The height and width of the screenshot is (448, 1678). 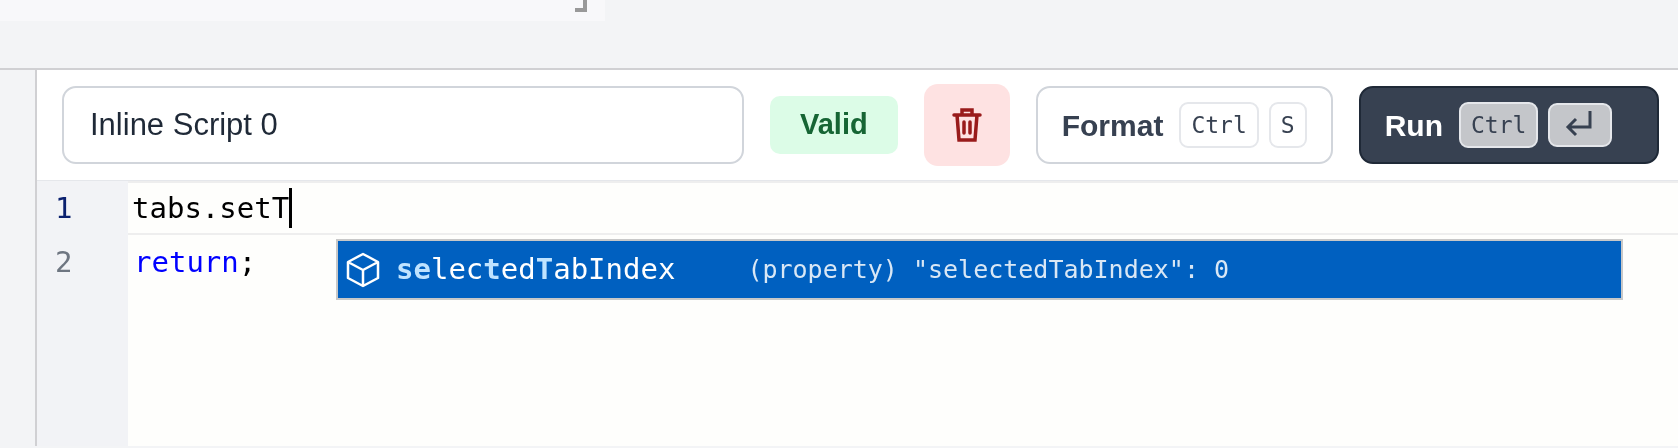 What do you see at coordinates (979, 269) in the screenshot?
I see `suggestion-item: selectedTabIndex (property) "selectedTabIndex": 0` at bounding box center [979, 269].